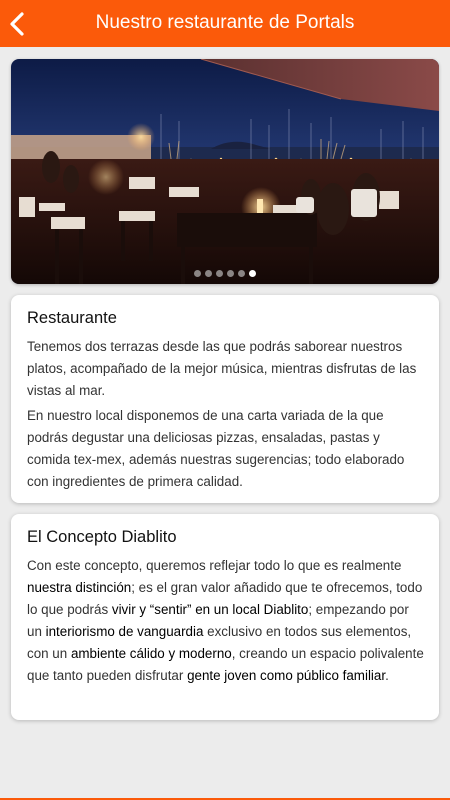  I want to click on highlight-text: nuestra distinción, so click(79, 587).